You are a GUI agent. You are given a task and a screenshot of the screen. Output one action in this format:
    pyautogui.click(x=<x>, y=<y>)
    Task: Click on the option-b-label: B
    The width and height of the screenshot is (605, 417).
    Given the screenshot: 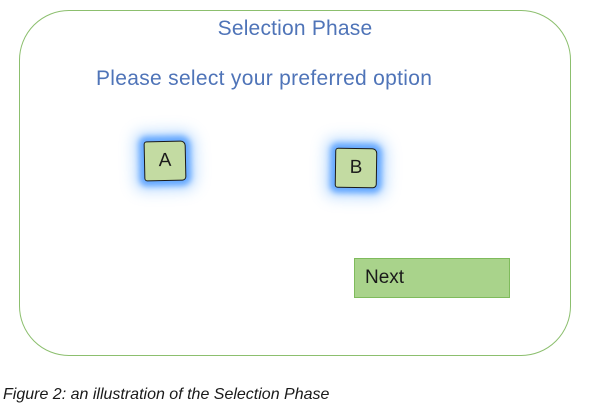 What is the action you would take?
    pyautogui.click(x=356, y=167)
    